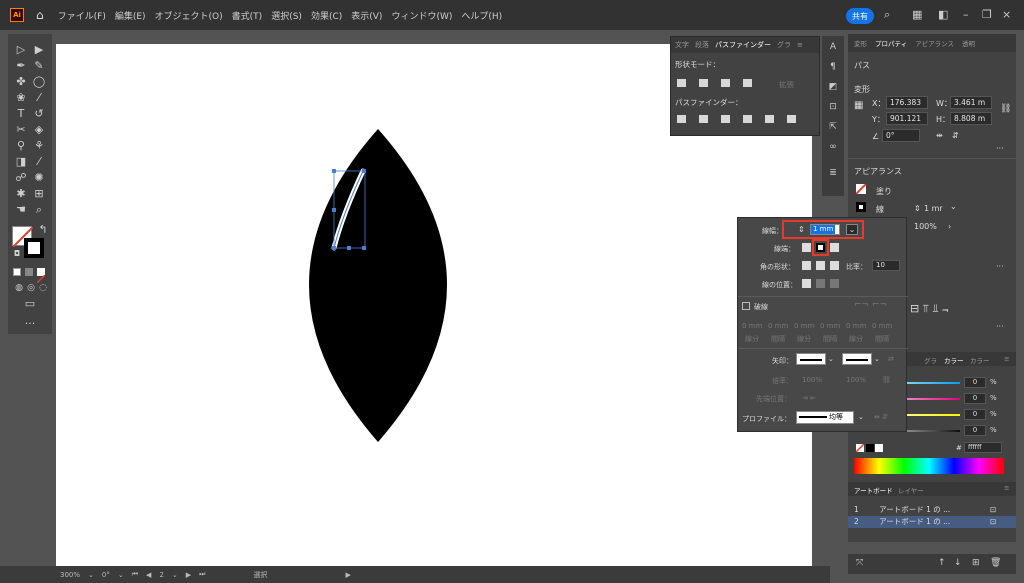  I want to click on link-scale-icon: ⛓, so click(886, 380).